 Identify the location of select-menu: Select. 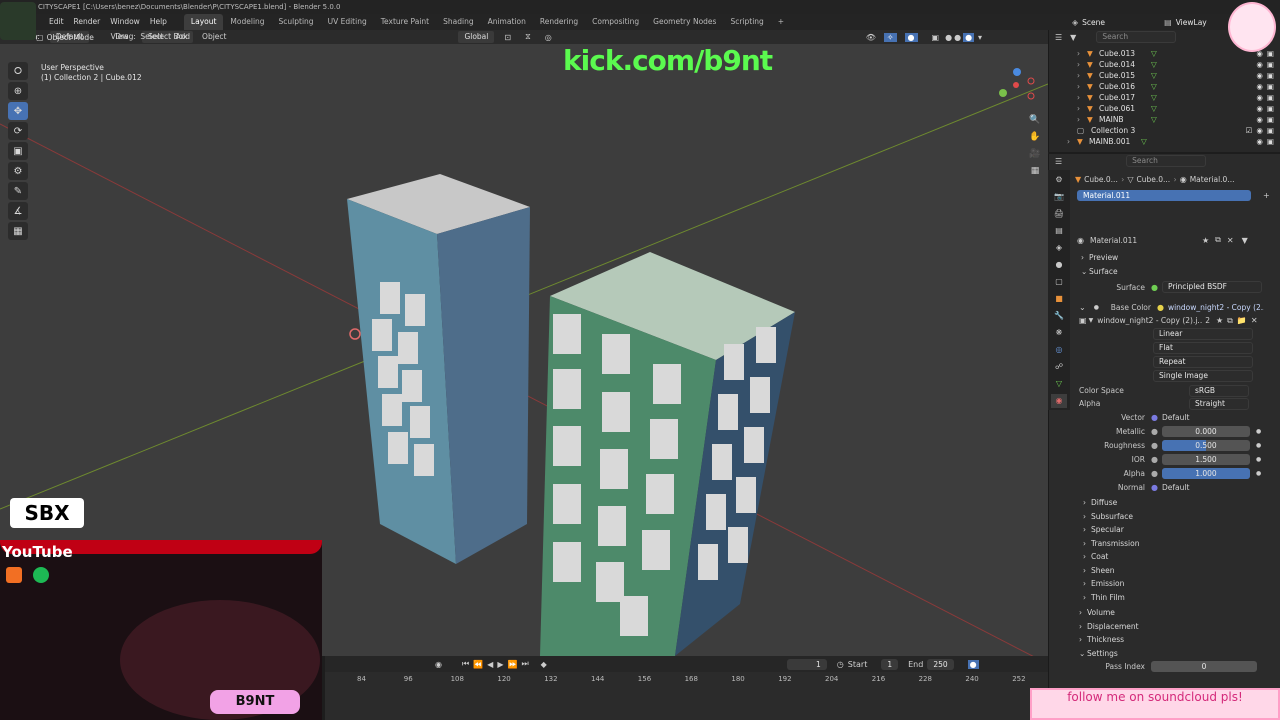
(151, 37).